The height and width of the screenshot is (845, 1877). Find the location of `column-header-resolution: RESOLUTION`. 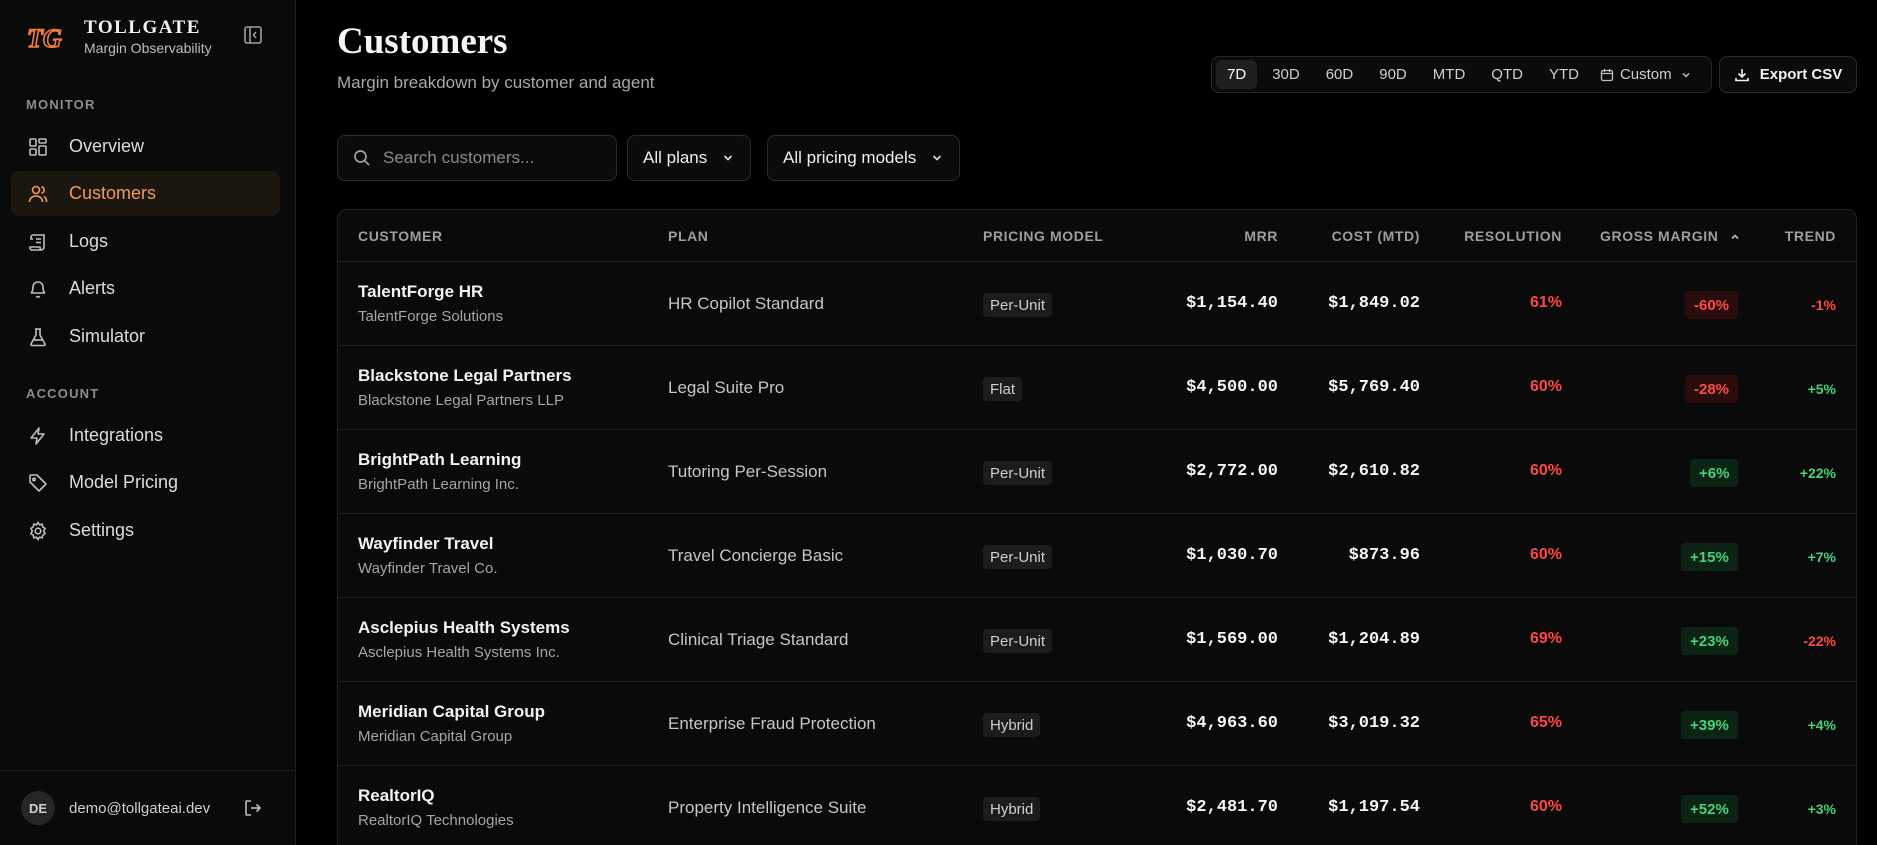

column-header-resolution: RESOLUTION is located at coordinates (1501, 236).